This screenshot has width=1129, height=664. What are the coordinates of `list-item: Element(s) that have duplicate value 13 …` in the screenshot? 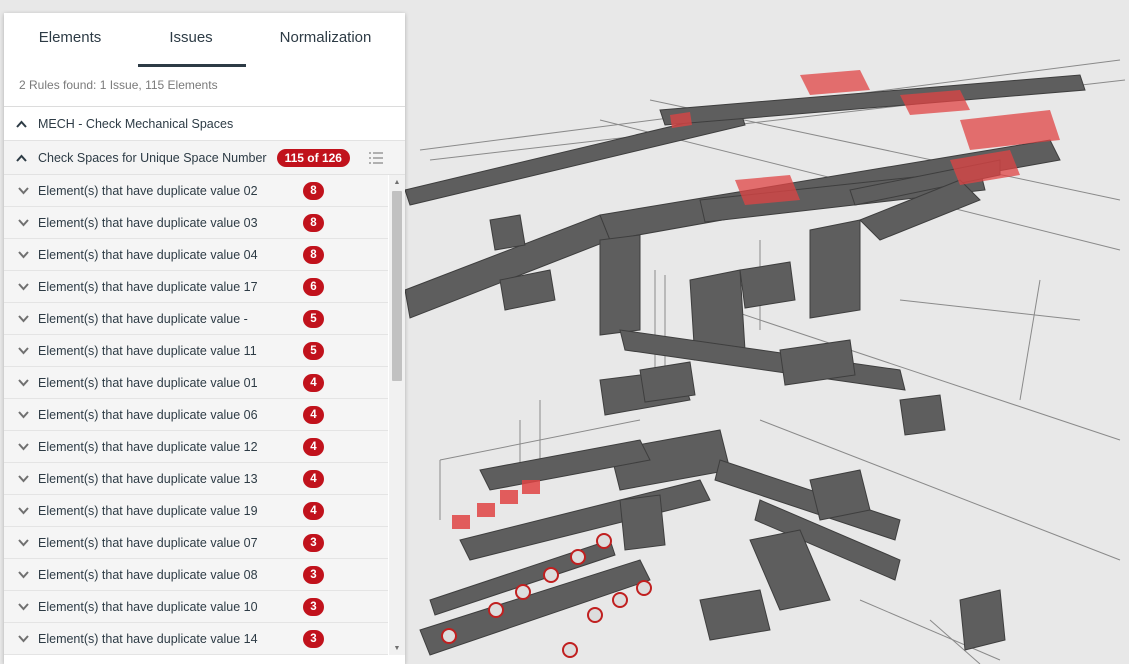 It's located at (196, 479).